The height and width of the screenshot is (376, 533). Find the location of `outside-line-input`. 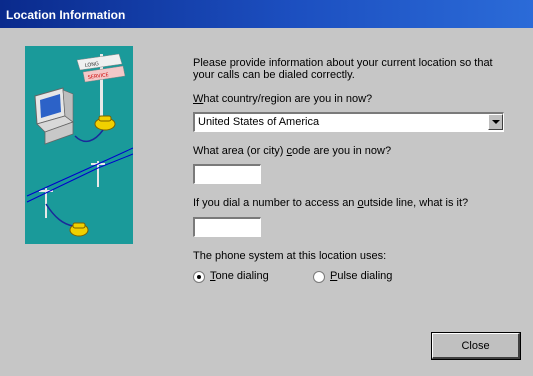

outside-line-input is located at coordinates (227, 227).